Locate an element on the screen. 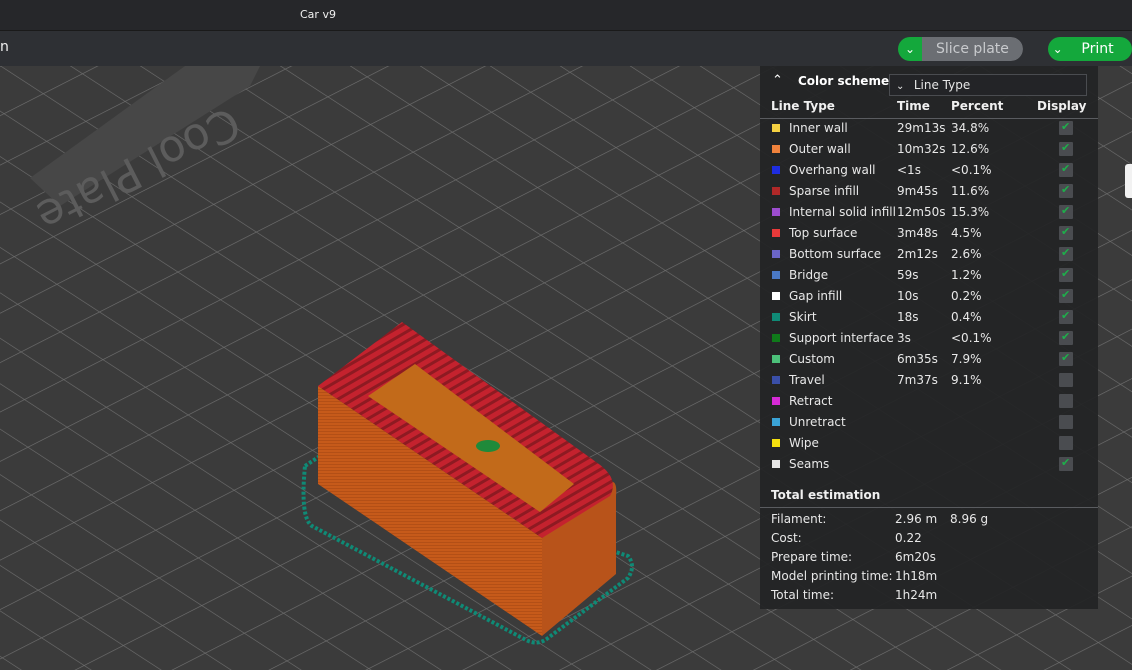 This screenshot has width=1132, height=670. line-type-percent: 4.5% is located at coordinates (966, 233).